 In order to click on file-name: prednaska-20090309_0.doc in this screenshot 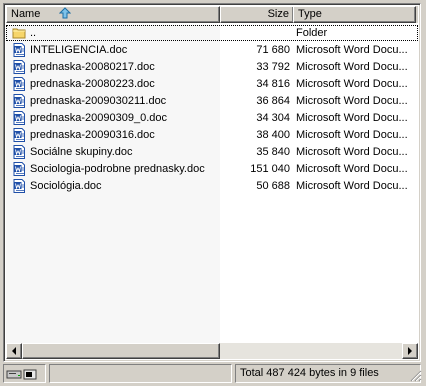, I will do `click(99, 118)`.